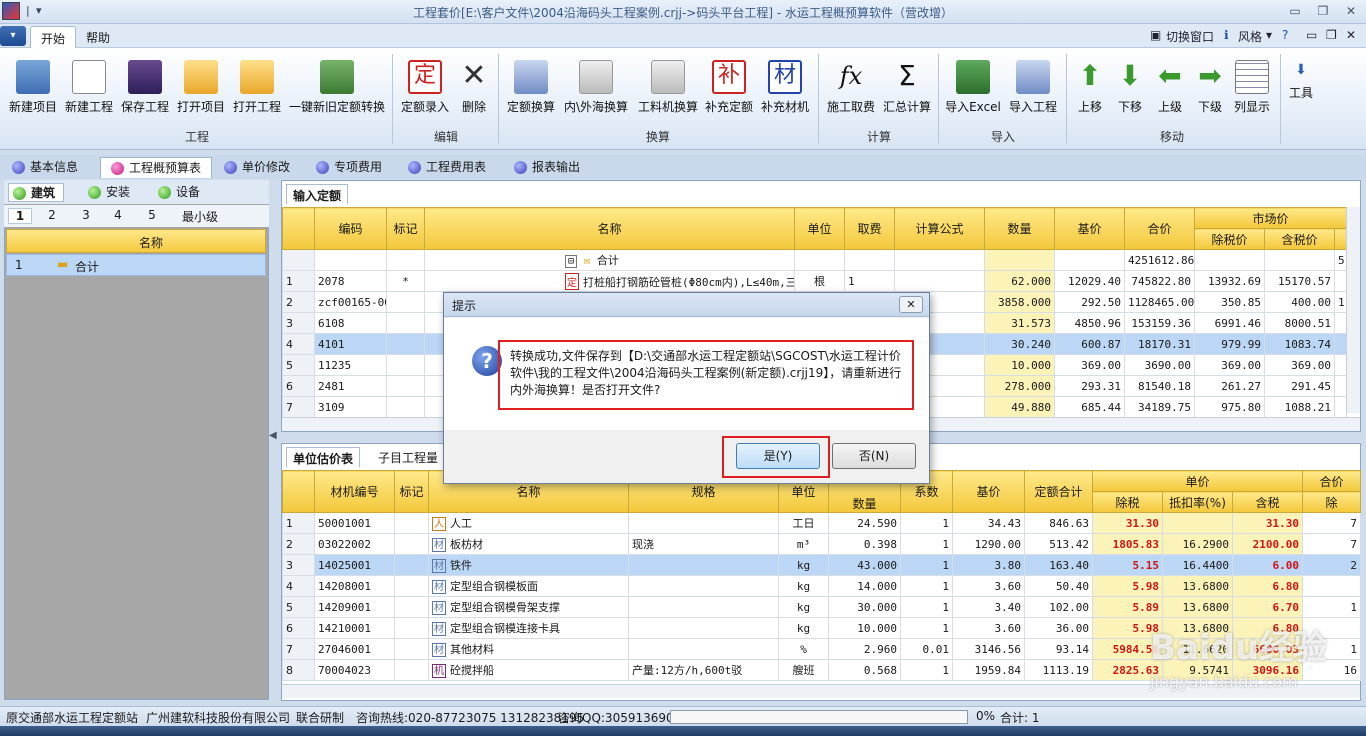  What do you see at coordinates (298, 344) in the screenshot?
I see `row-number: 4` at bounding box center [298, 344].